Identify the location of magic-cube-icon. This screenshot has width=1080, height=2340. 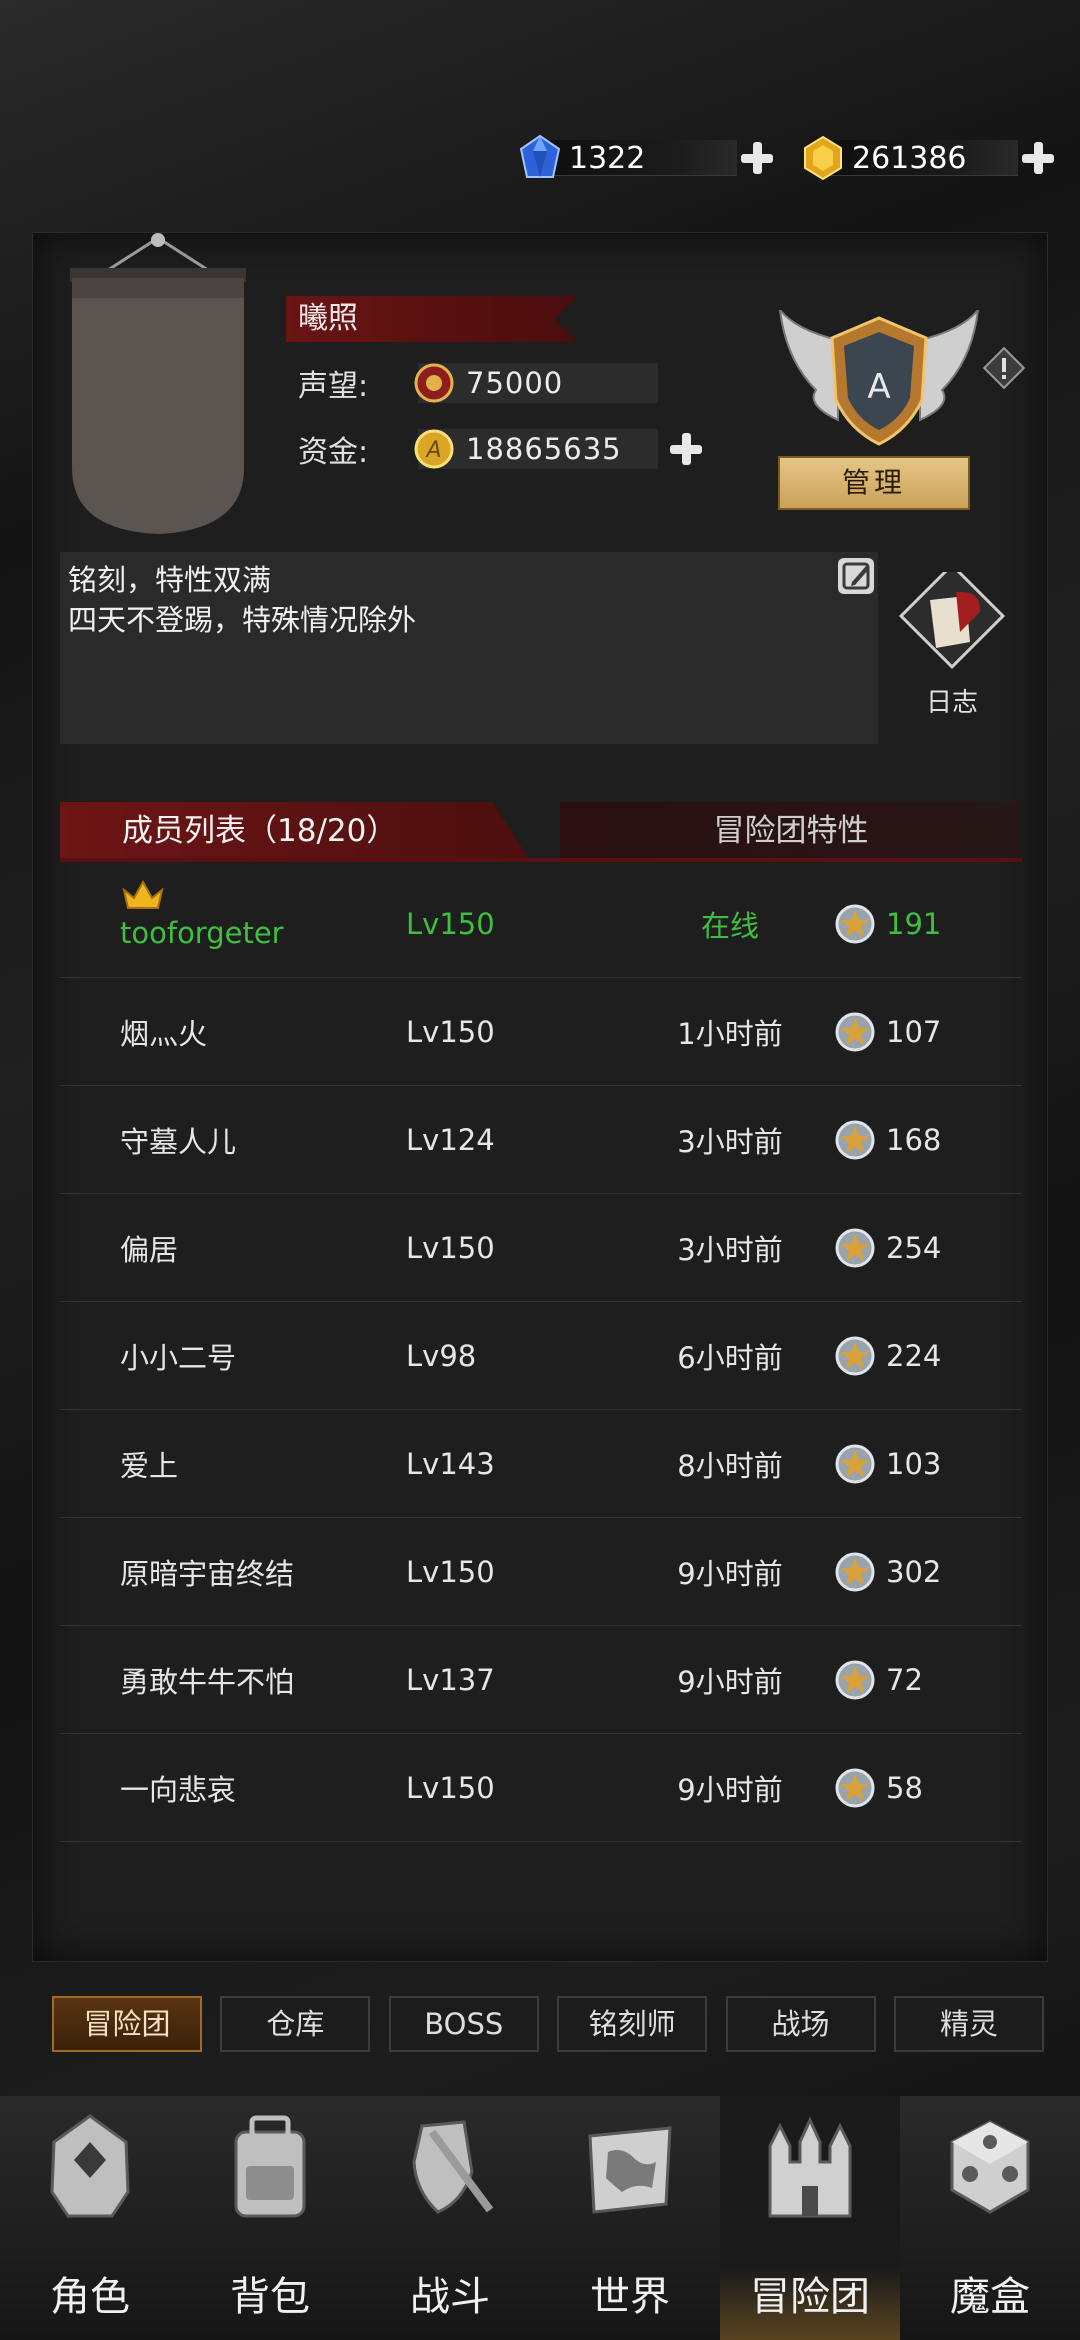
(990, 2167).